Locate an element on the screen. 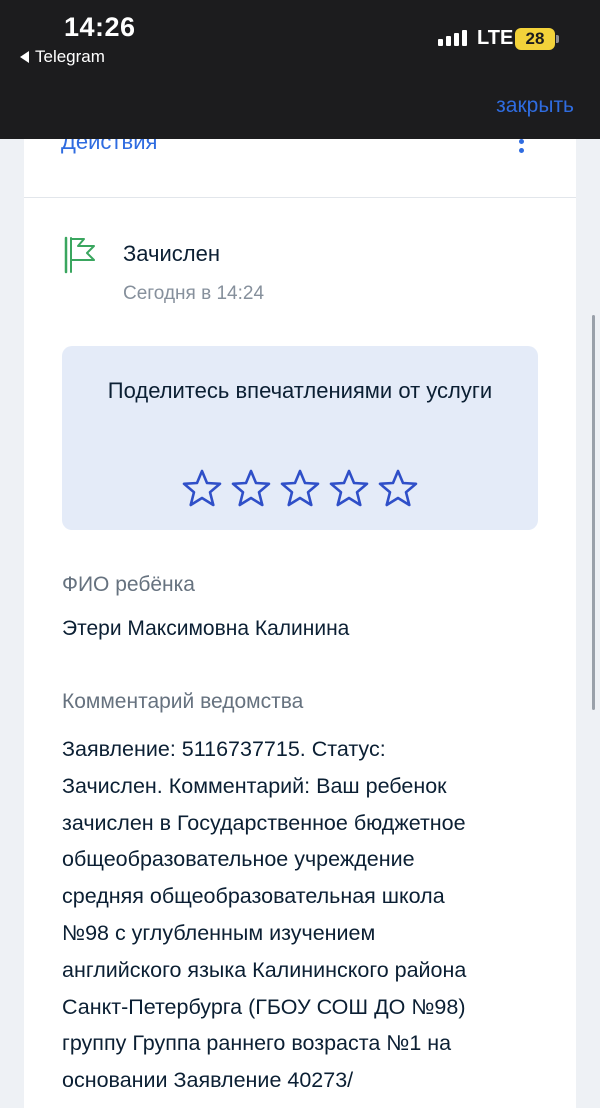 The image size is (600, 1108). battery-tip is located at coordinates (557, 39).